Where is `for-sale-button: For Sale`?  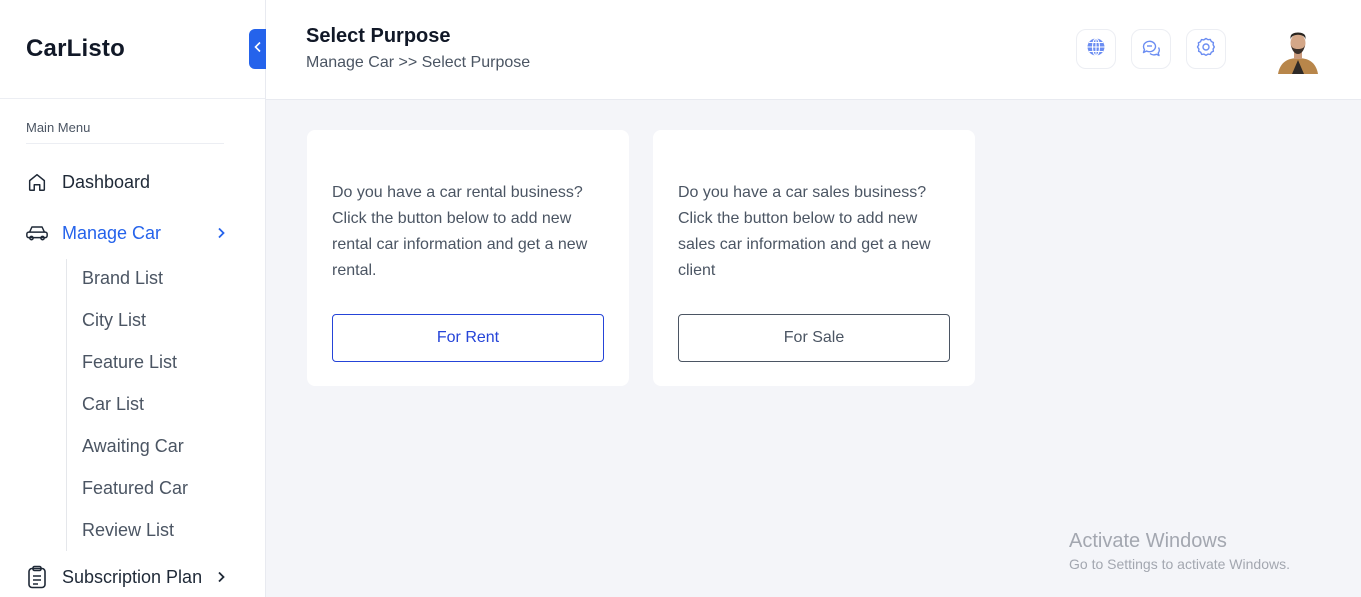 for-sale-button: For Sale is located at coordinates (814, 338).